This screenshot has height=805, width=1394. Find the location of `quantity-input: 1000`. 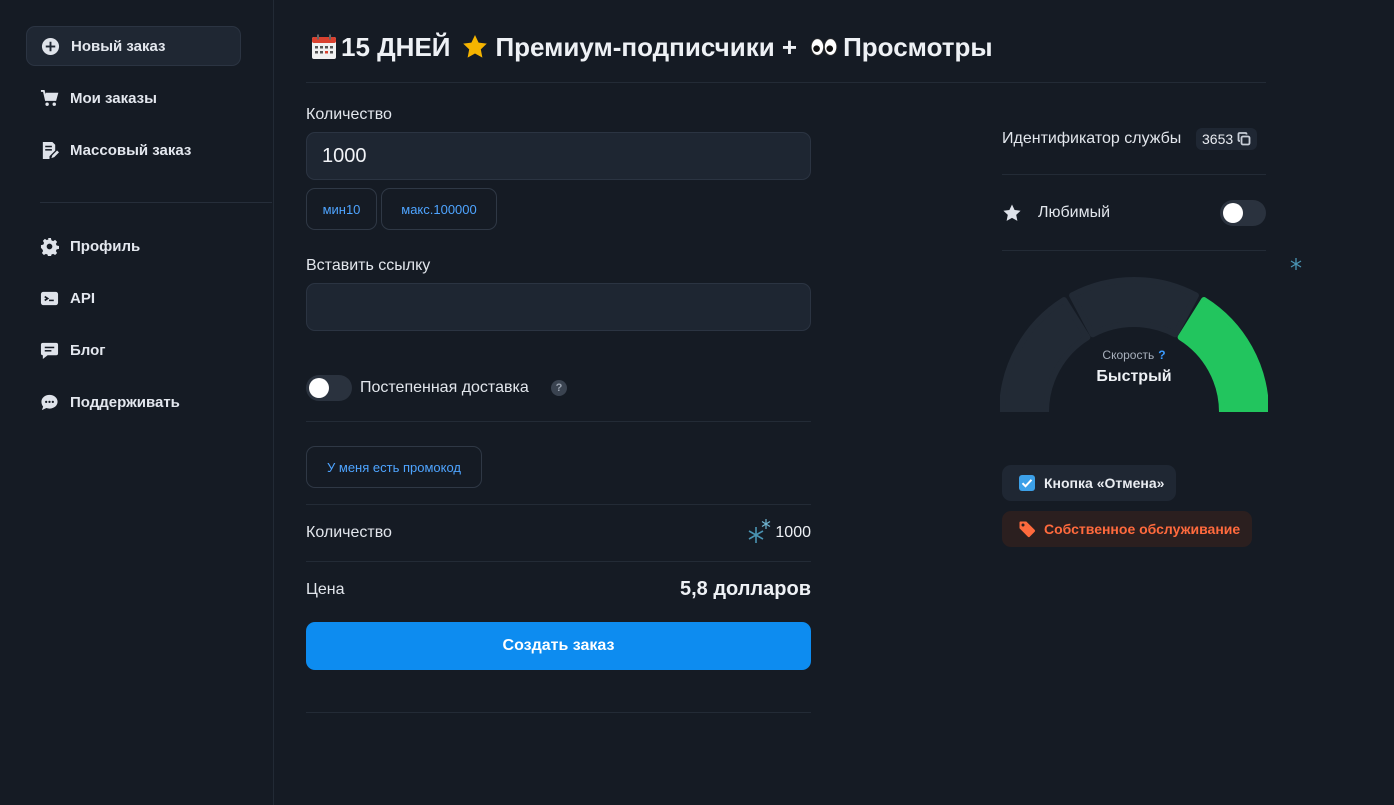

quantity-input: 1000 is located at coordinates (558, 156).